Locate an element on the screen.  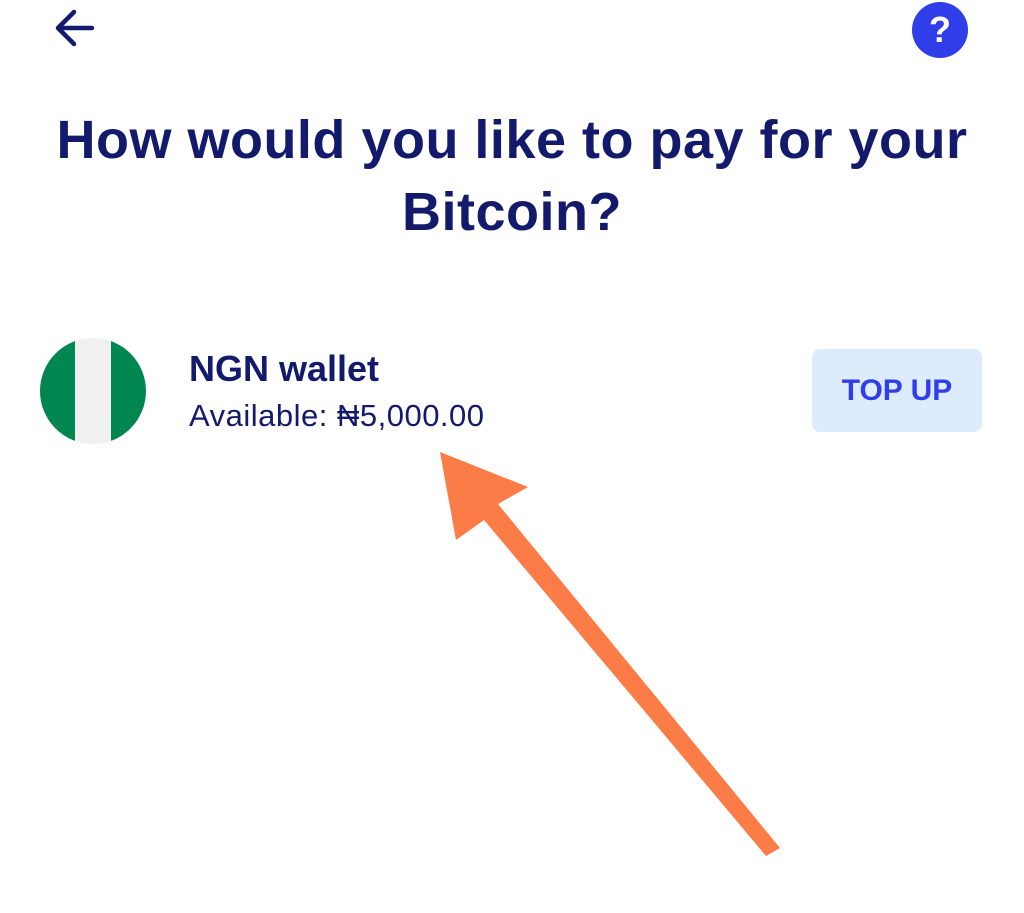
arrow-left-icon is located at coordinates (75, 28).